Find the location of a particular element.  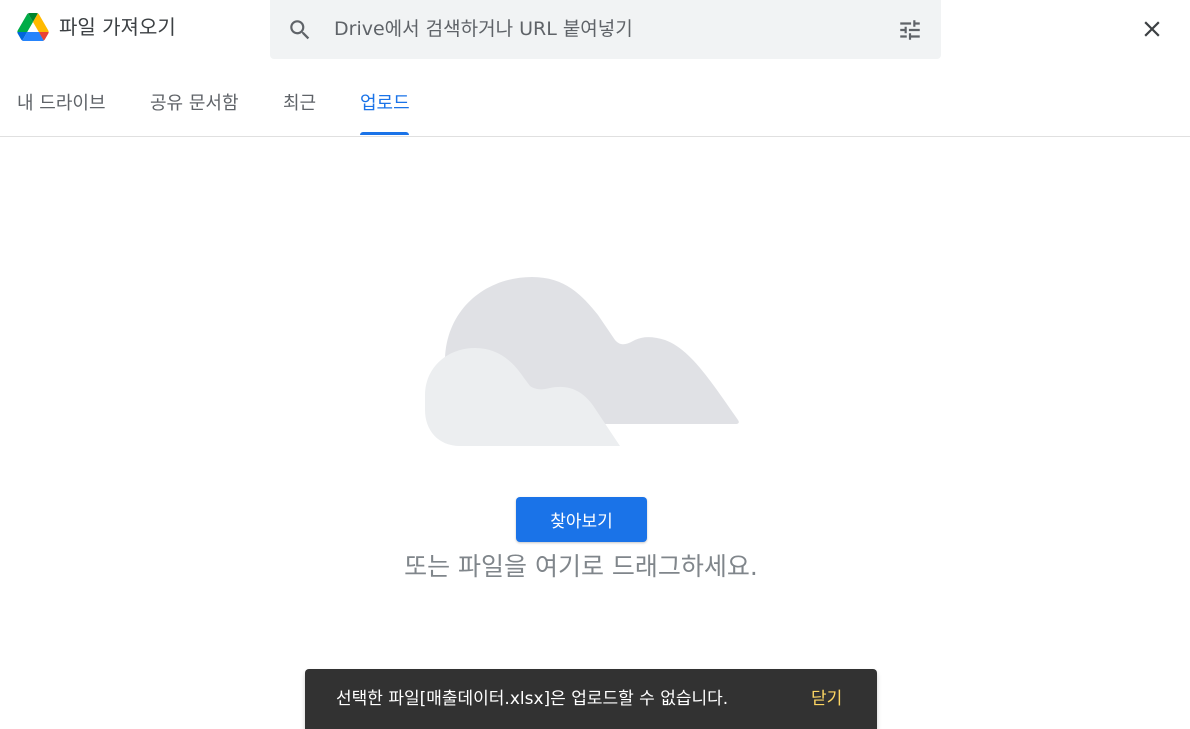

drag-drop-hint: 또는 파일을 여기로 드래그하세요. is located at coordinates (581, 566).